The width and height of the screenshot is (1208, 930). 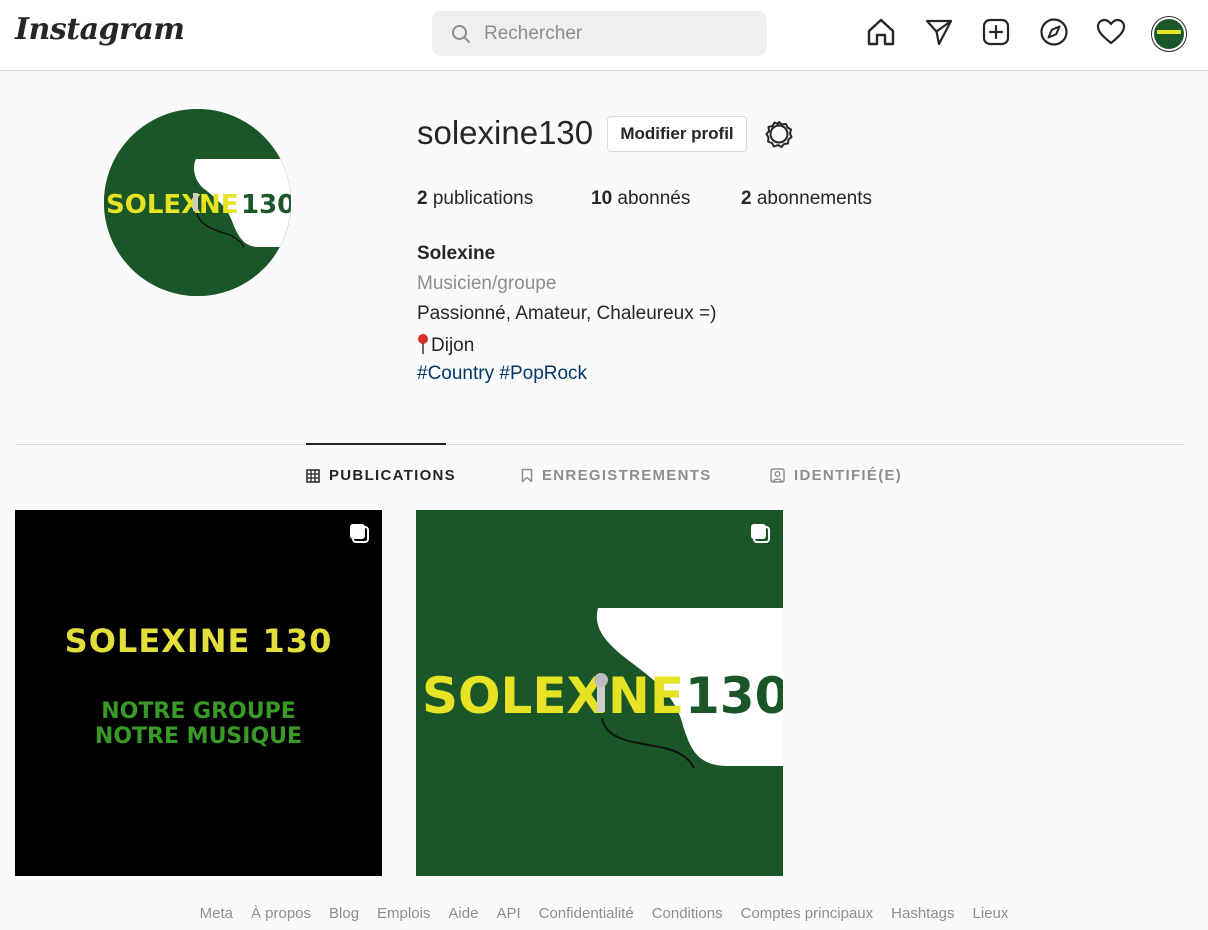 I want to click on tab-publications: PUBLICATIONS, so click(x=381, y=475).